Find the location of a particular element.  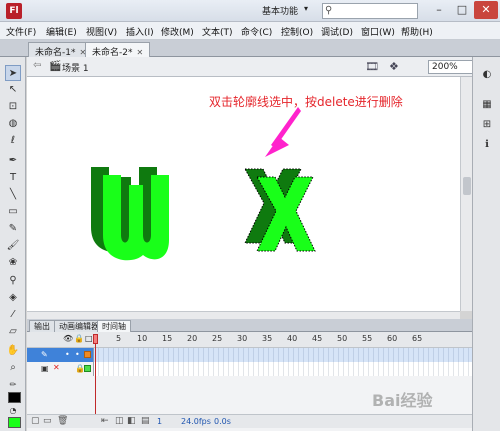

eraser-tool-icon: ▱ is located at coordinates (13, 332).